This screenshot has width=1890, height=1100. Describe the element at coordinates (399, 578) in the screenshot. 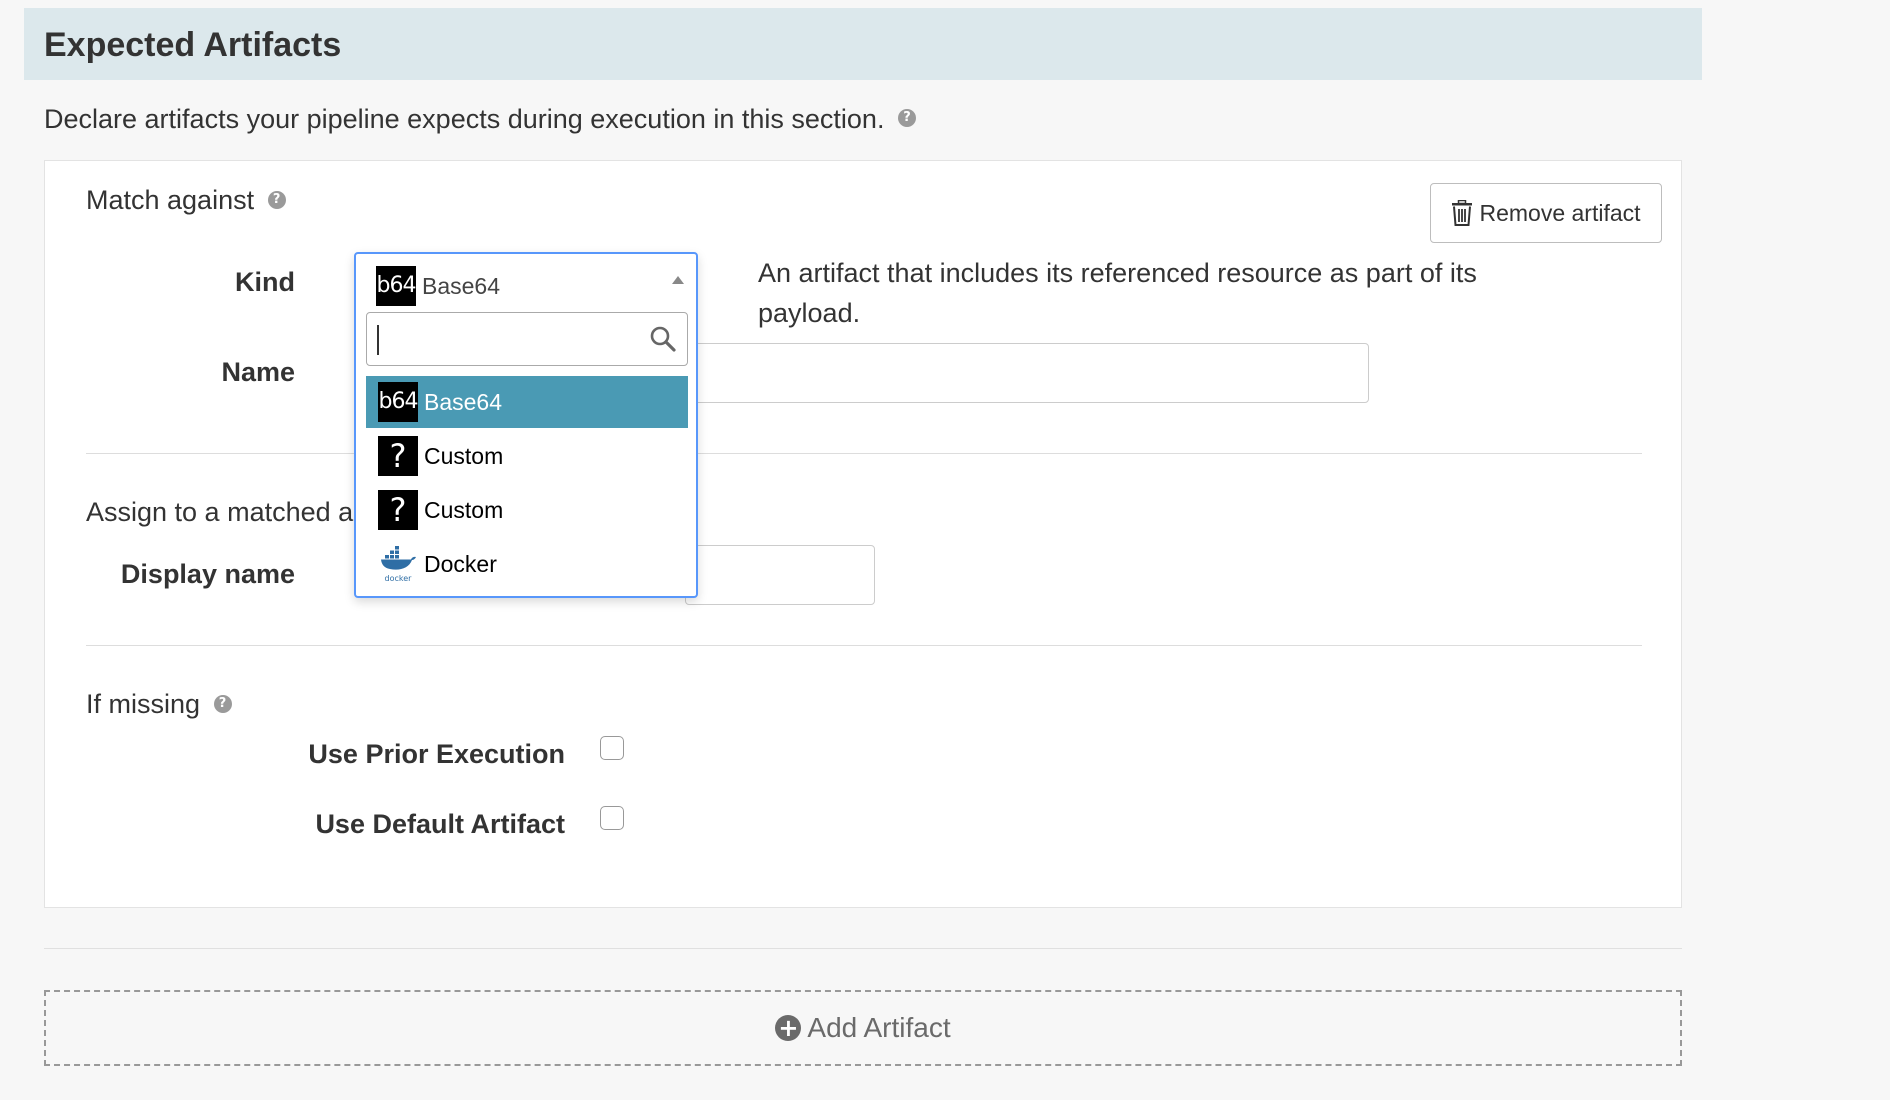

I see `svg-text: docker` at that location.